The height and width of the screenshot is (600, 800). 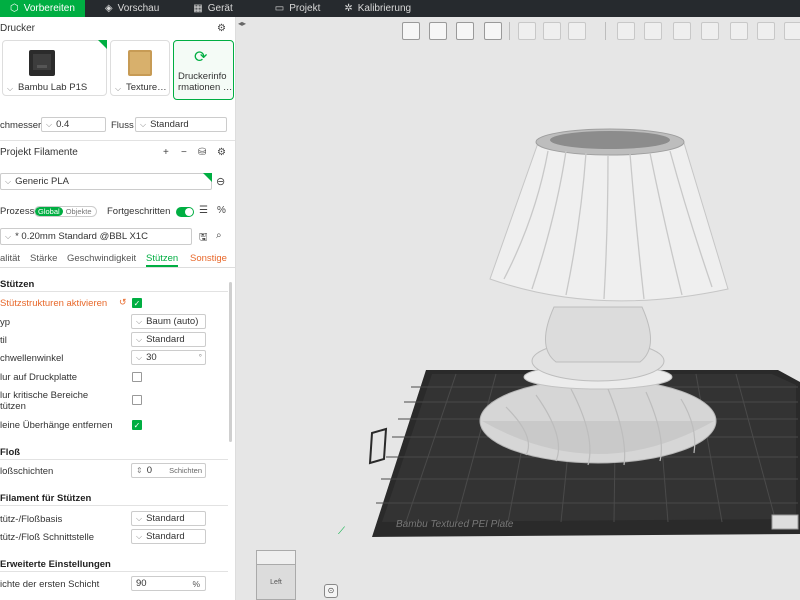 I want to click on cube-icon: ⬡, so click(x=14, y=8).